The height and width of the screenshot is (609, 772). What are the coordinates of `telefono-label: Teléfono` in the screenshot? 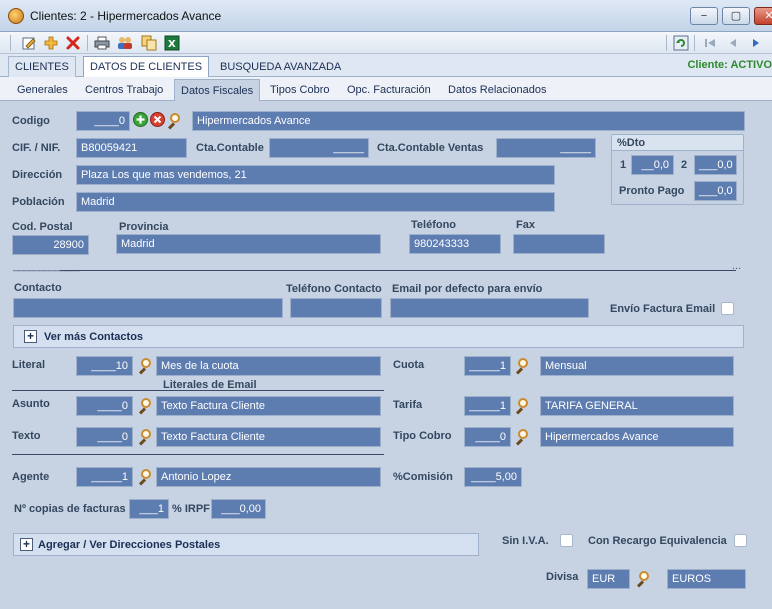 It's located at (434, 225).